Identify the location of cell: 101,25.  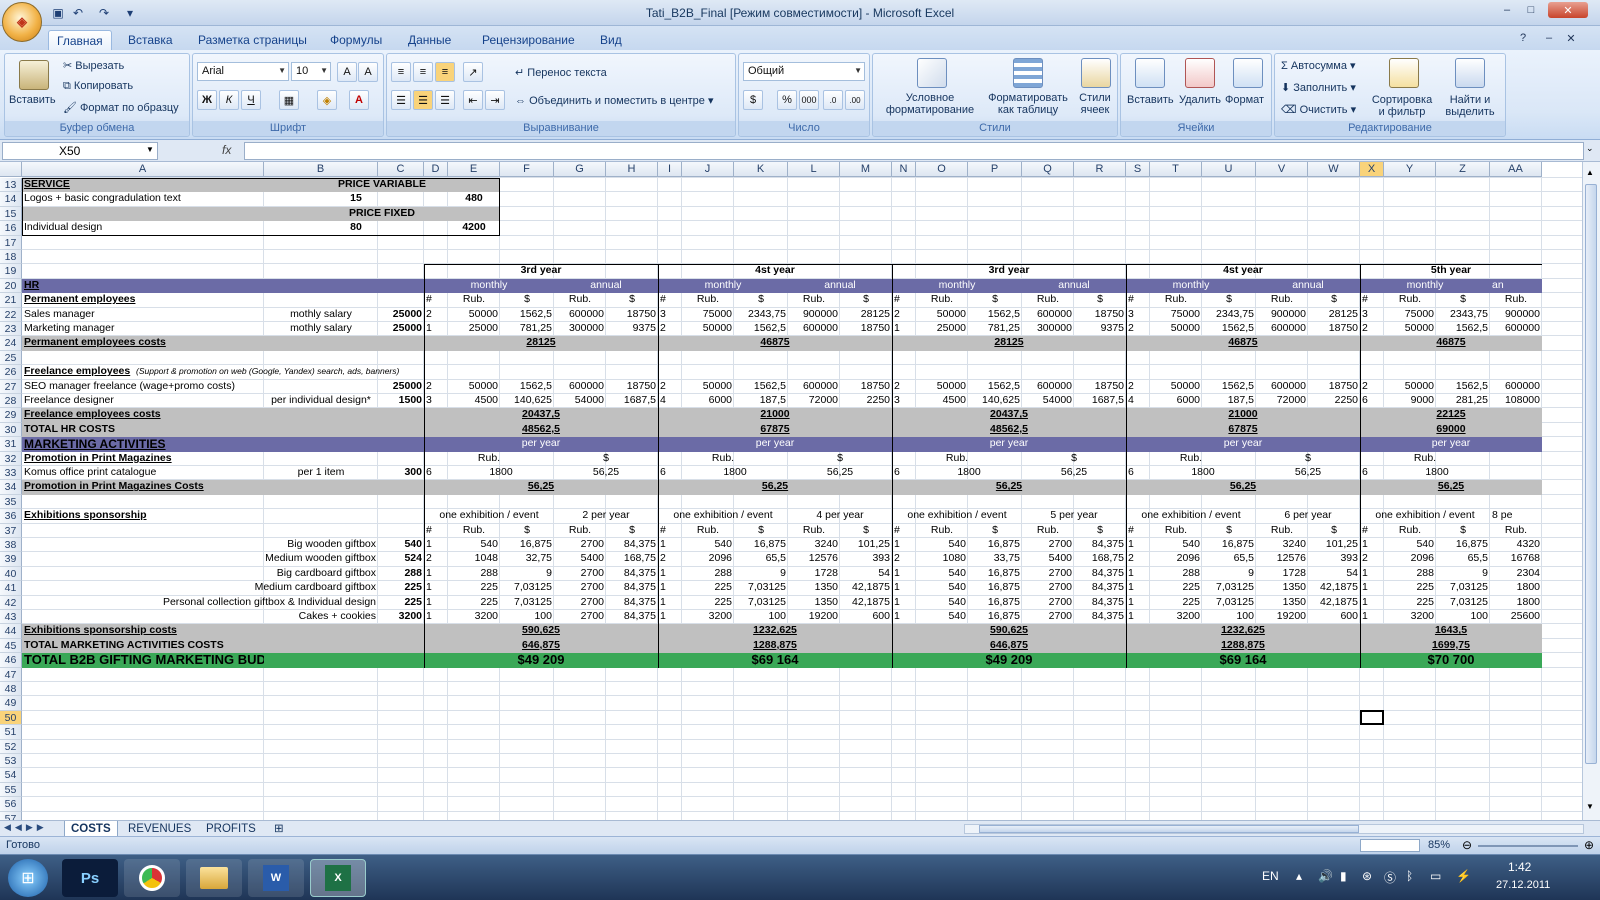
(1334, 545).